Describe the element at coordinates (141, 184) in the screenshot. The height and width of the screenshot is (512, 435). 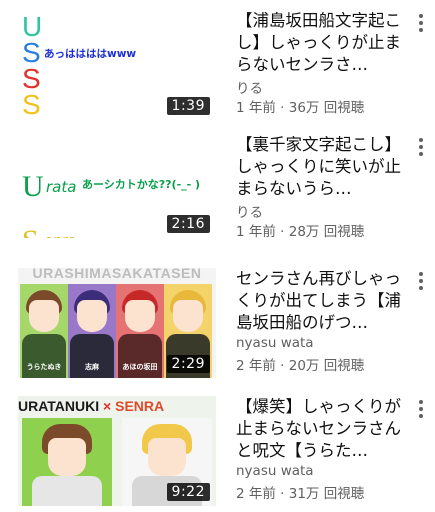
I see `thumbnail-caption: あーシカトかな??(-_- )` at that location.